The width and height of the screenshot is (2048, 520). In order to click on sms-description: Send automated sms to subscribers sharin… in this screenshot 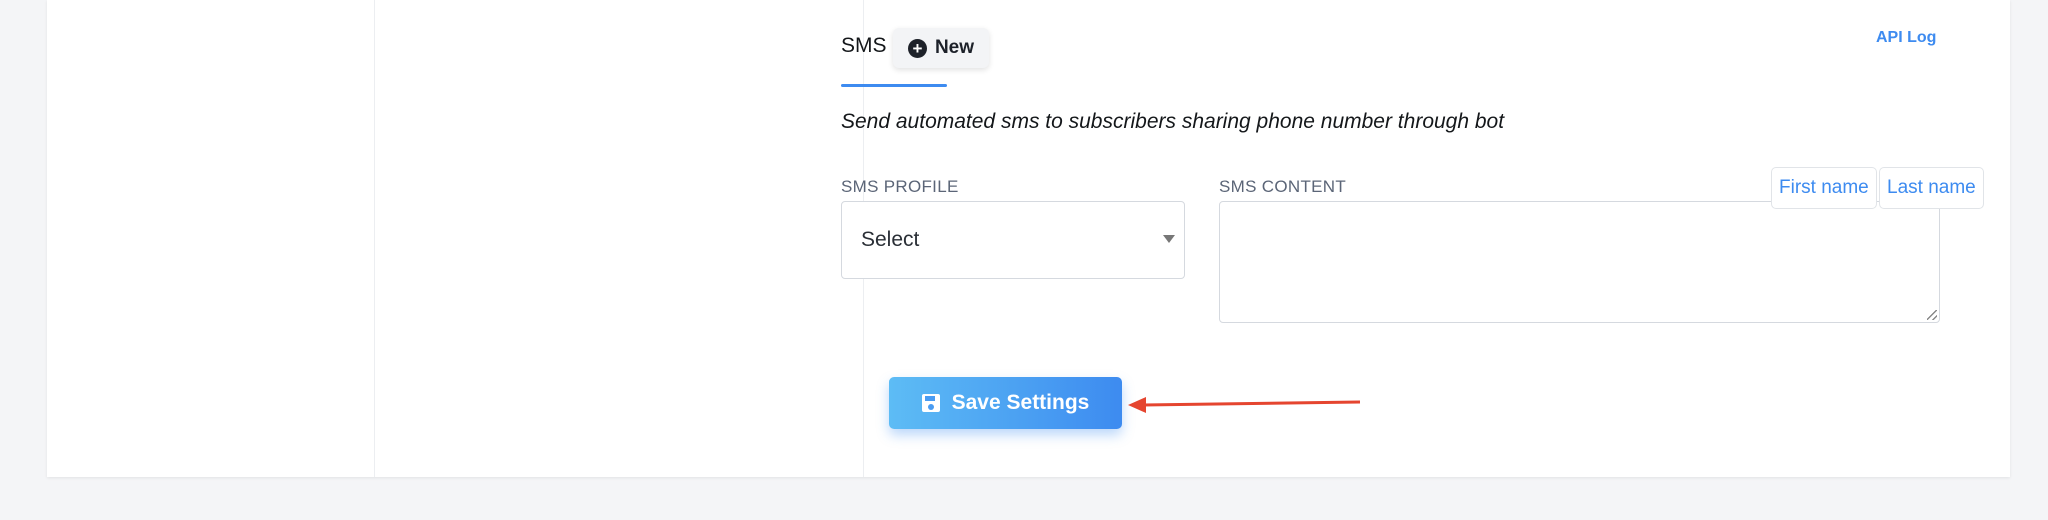, I will do `click(1173, 121)`.